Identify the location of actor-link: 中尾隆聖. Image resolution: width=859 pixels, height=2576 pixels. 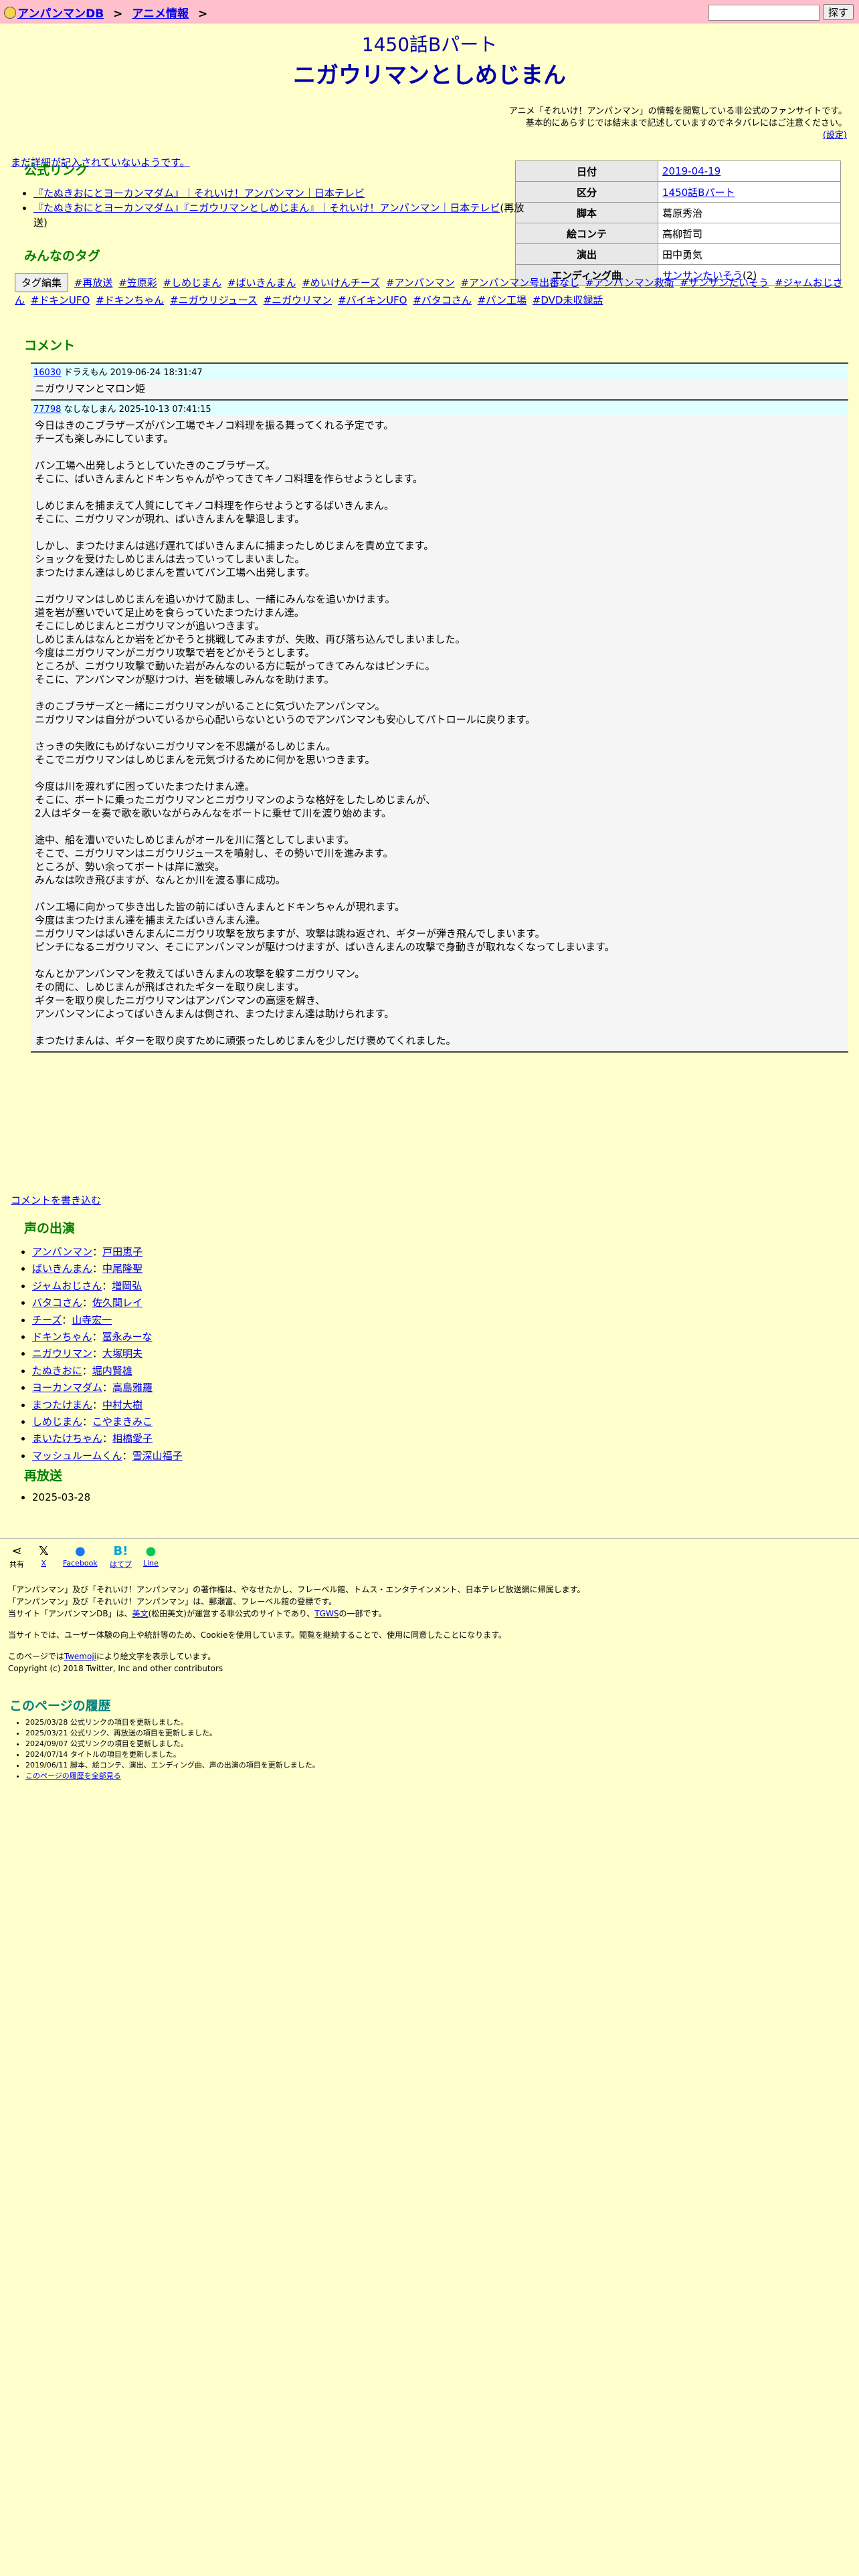
(122, 1269).